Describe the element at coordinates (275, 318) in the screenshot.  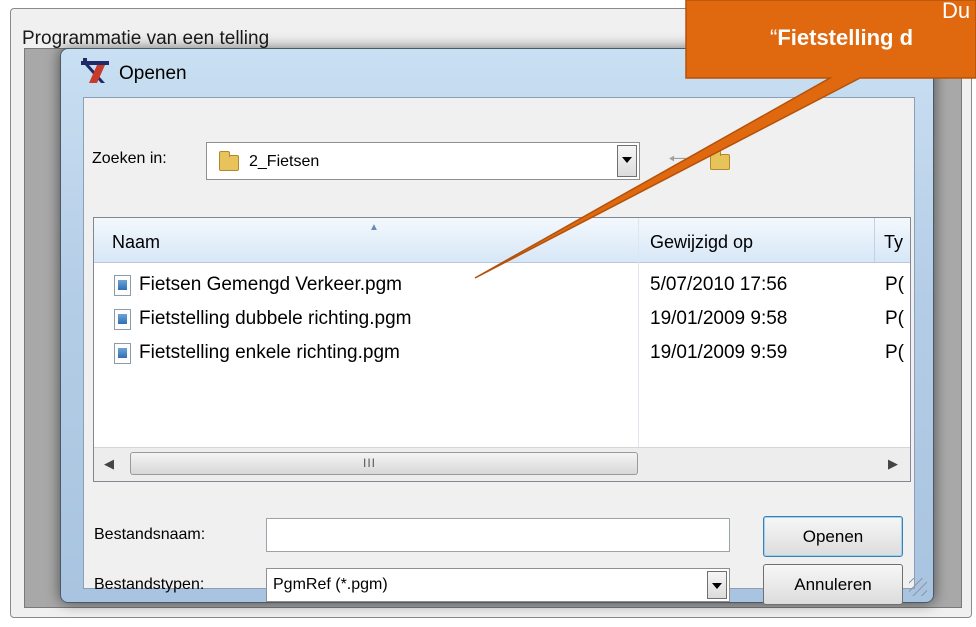
I see `file-name: Fietstelling dubbele richting.pgm` at that location.